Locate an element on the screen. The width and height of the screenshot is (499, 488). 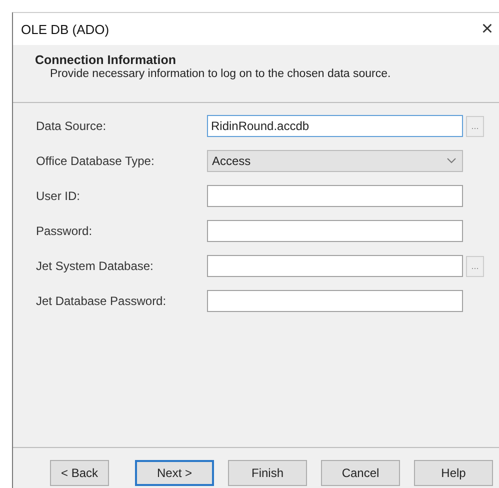
wizard-button: Next > is located at coordinates (174, 473).